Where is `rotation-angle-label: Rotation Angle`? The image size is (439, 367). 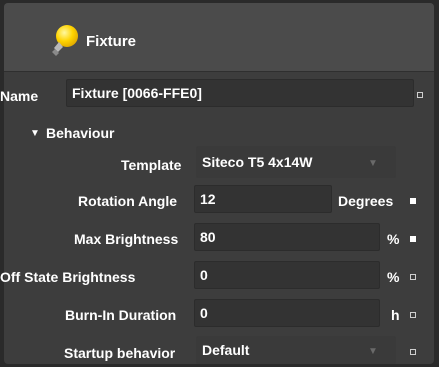 rotation-angle-label: Rotation Angle is located at coordinates (128, 201).